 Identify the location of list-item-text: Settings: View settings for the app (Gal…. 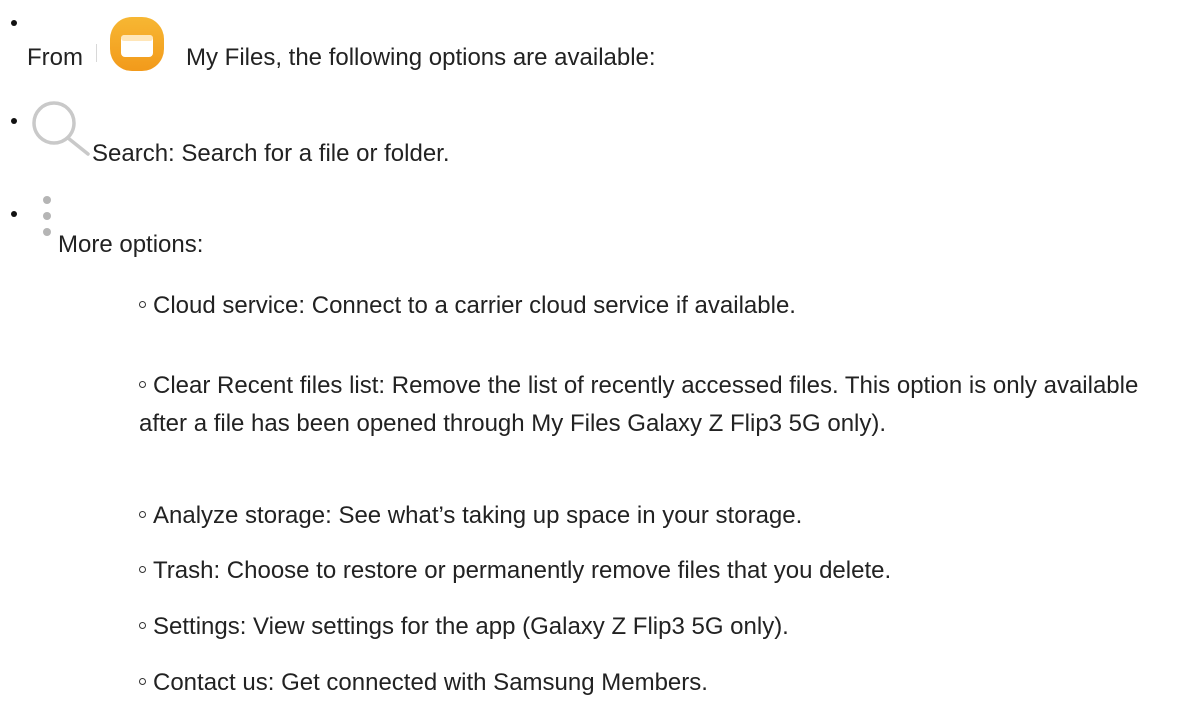
(471, 626).